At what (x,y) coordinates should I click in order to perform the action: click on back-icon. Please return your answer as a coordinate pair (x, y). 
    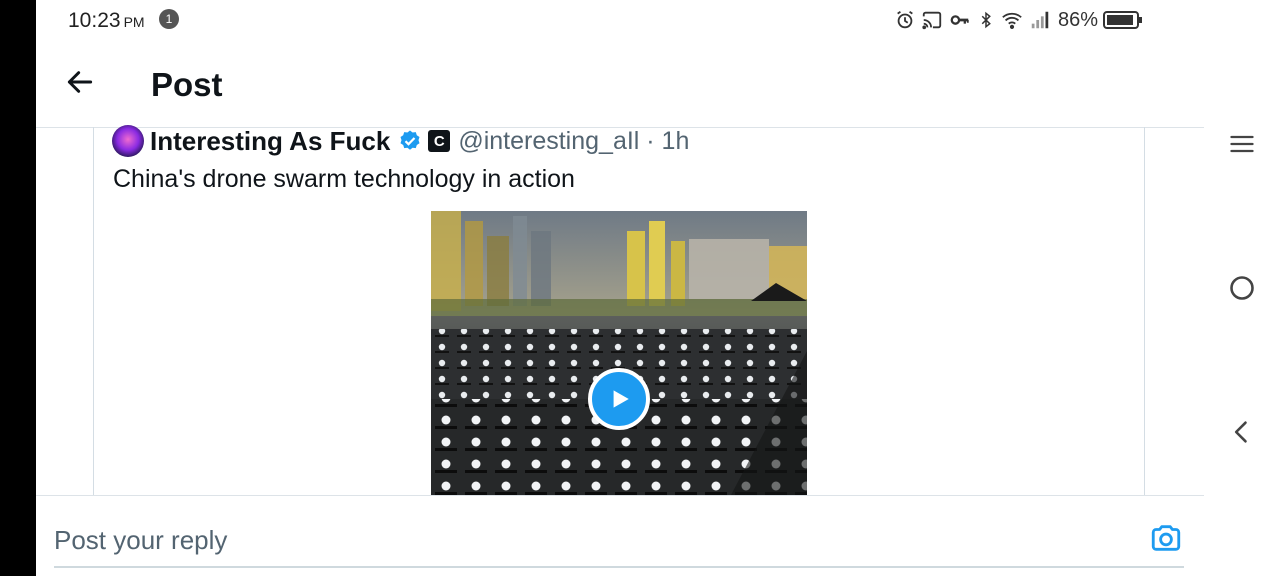
    Looking at the image, I should click on (1240, 432).